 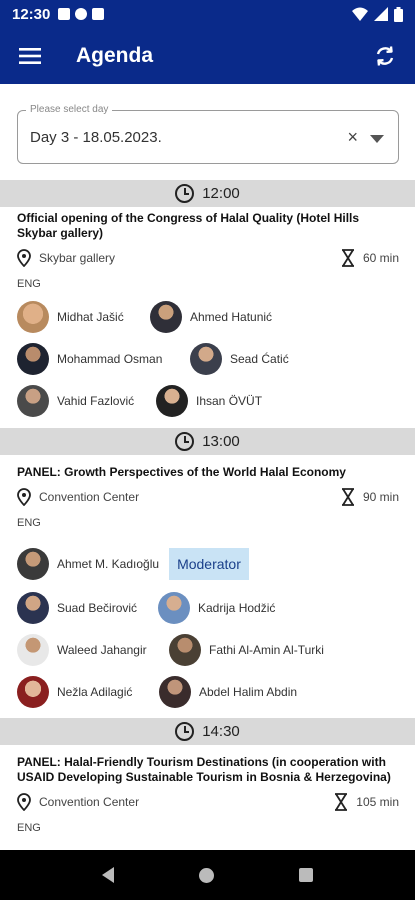 I want to click on time-header: 13:00, so click(x=207, y=441).